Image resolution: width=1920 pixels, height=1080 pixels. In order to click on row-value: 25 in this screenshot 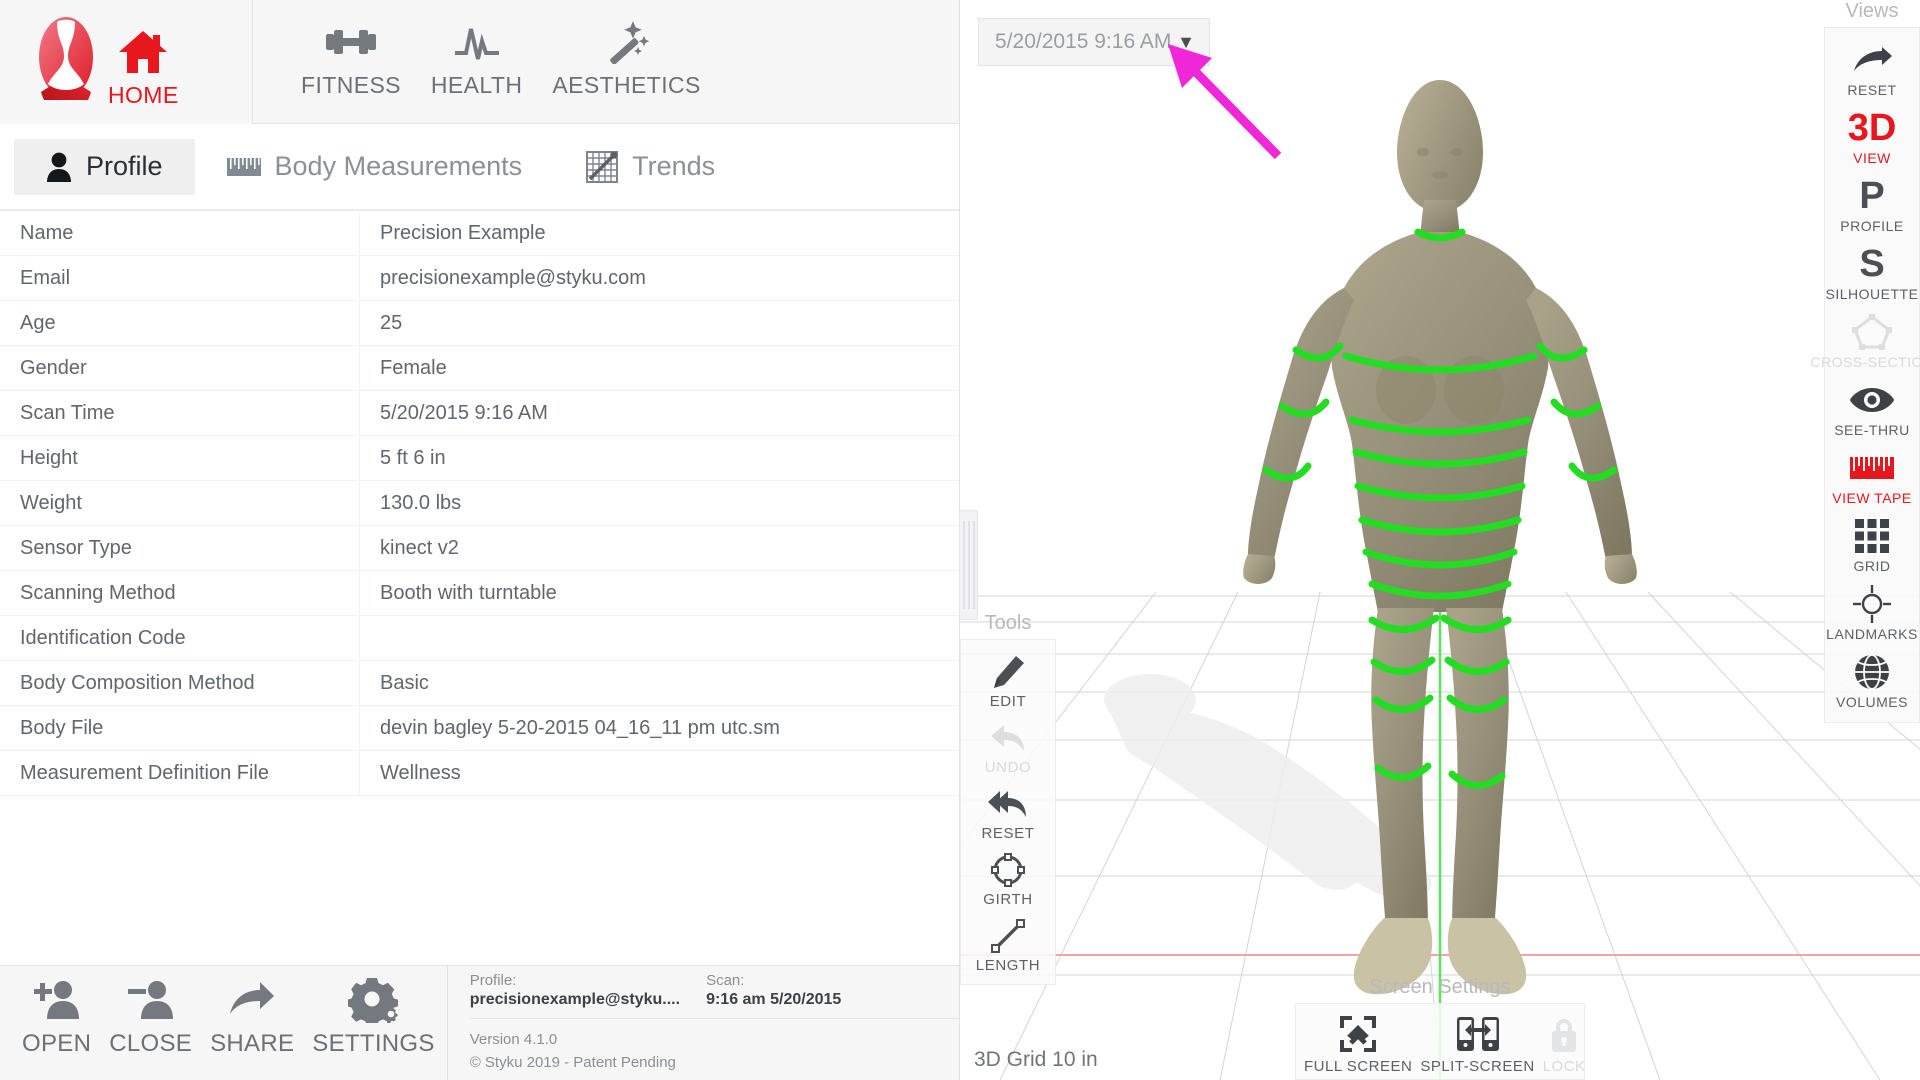, I will do `click(391, 322)`.